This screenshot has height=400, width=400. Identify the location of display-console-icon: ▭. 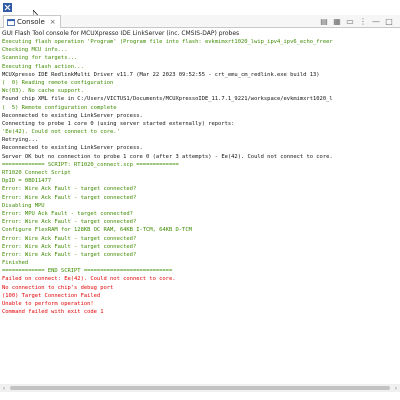
(350, 21).